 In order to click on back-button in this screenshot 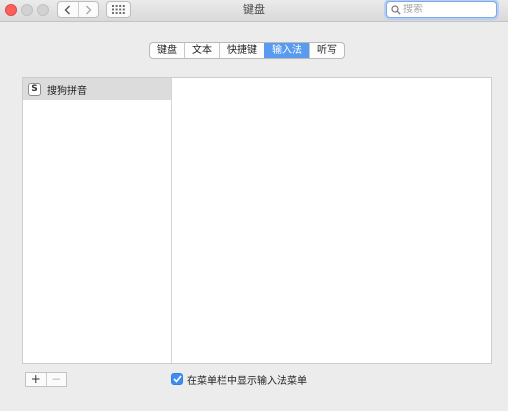, I will do `click(68, 9)`.